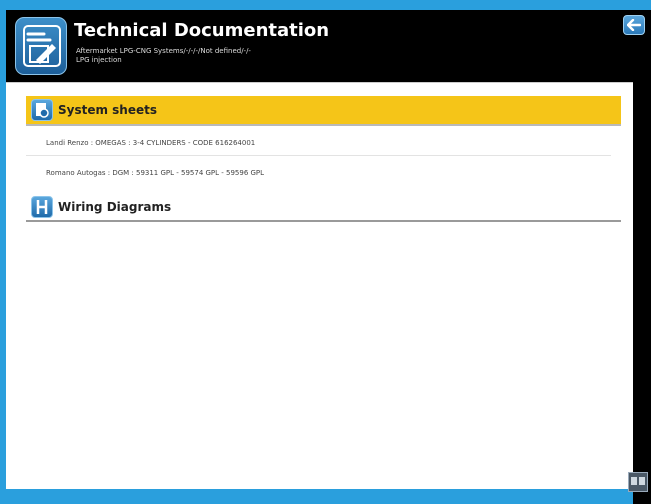 Image resolution: width=651 pixels, height=504 pixels. What do you see at coordinates (638, 482) in the screenshot?
I see `gallery-icon` at bounding box center [638, 482].